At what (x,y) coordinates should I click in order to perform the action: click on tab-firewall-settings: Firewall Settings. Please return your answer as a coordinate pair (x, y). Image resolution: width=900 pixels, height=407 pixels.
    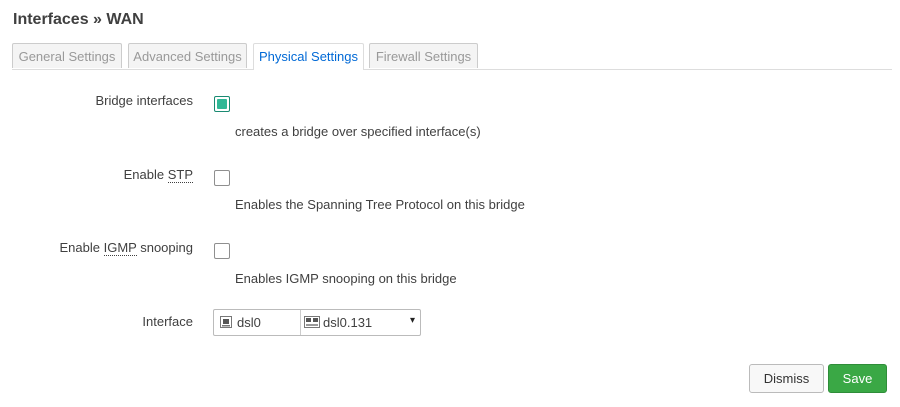
    Looking at the image, I should click on (423, 55).